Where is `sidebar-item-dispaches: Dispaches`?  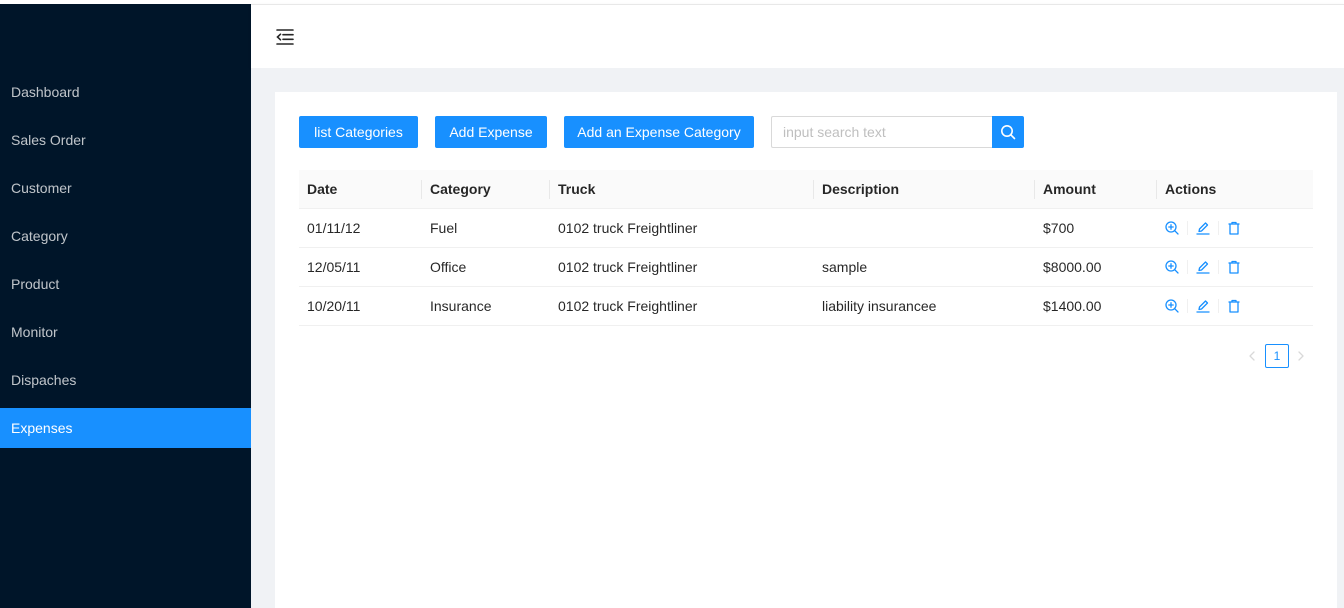 sidebar-item-dispaches: Dispaches is located at coordinates (125, 380).